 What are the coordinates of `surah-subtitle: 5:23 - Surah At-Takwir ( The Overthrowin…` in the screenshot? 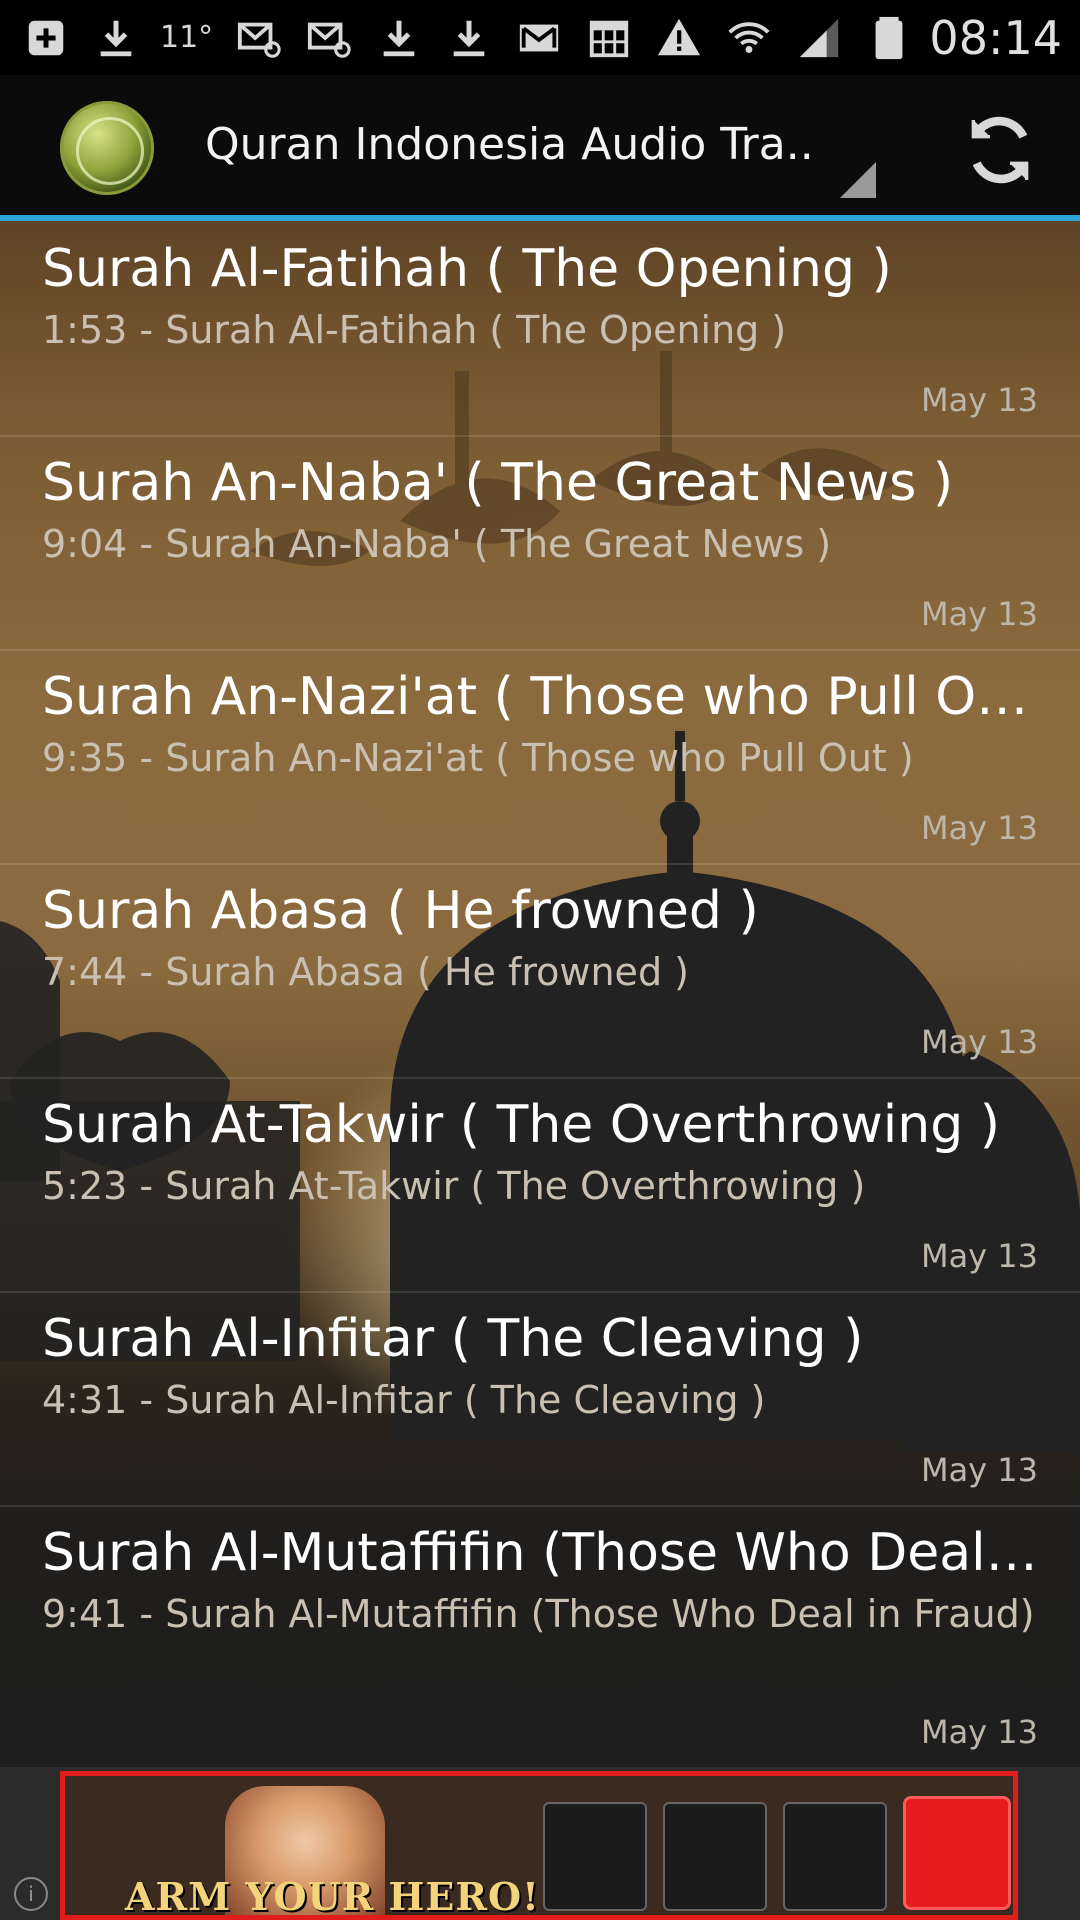 It's located at (454, 1186).